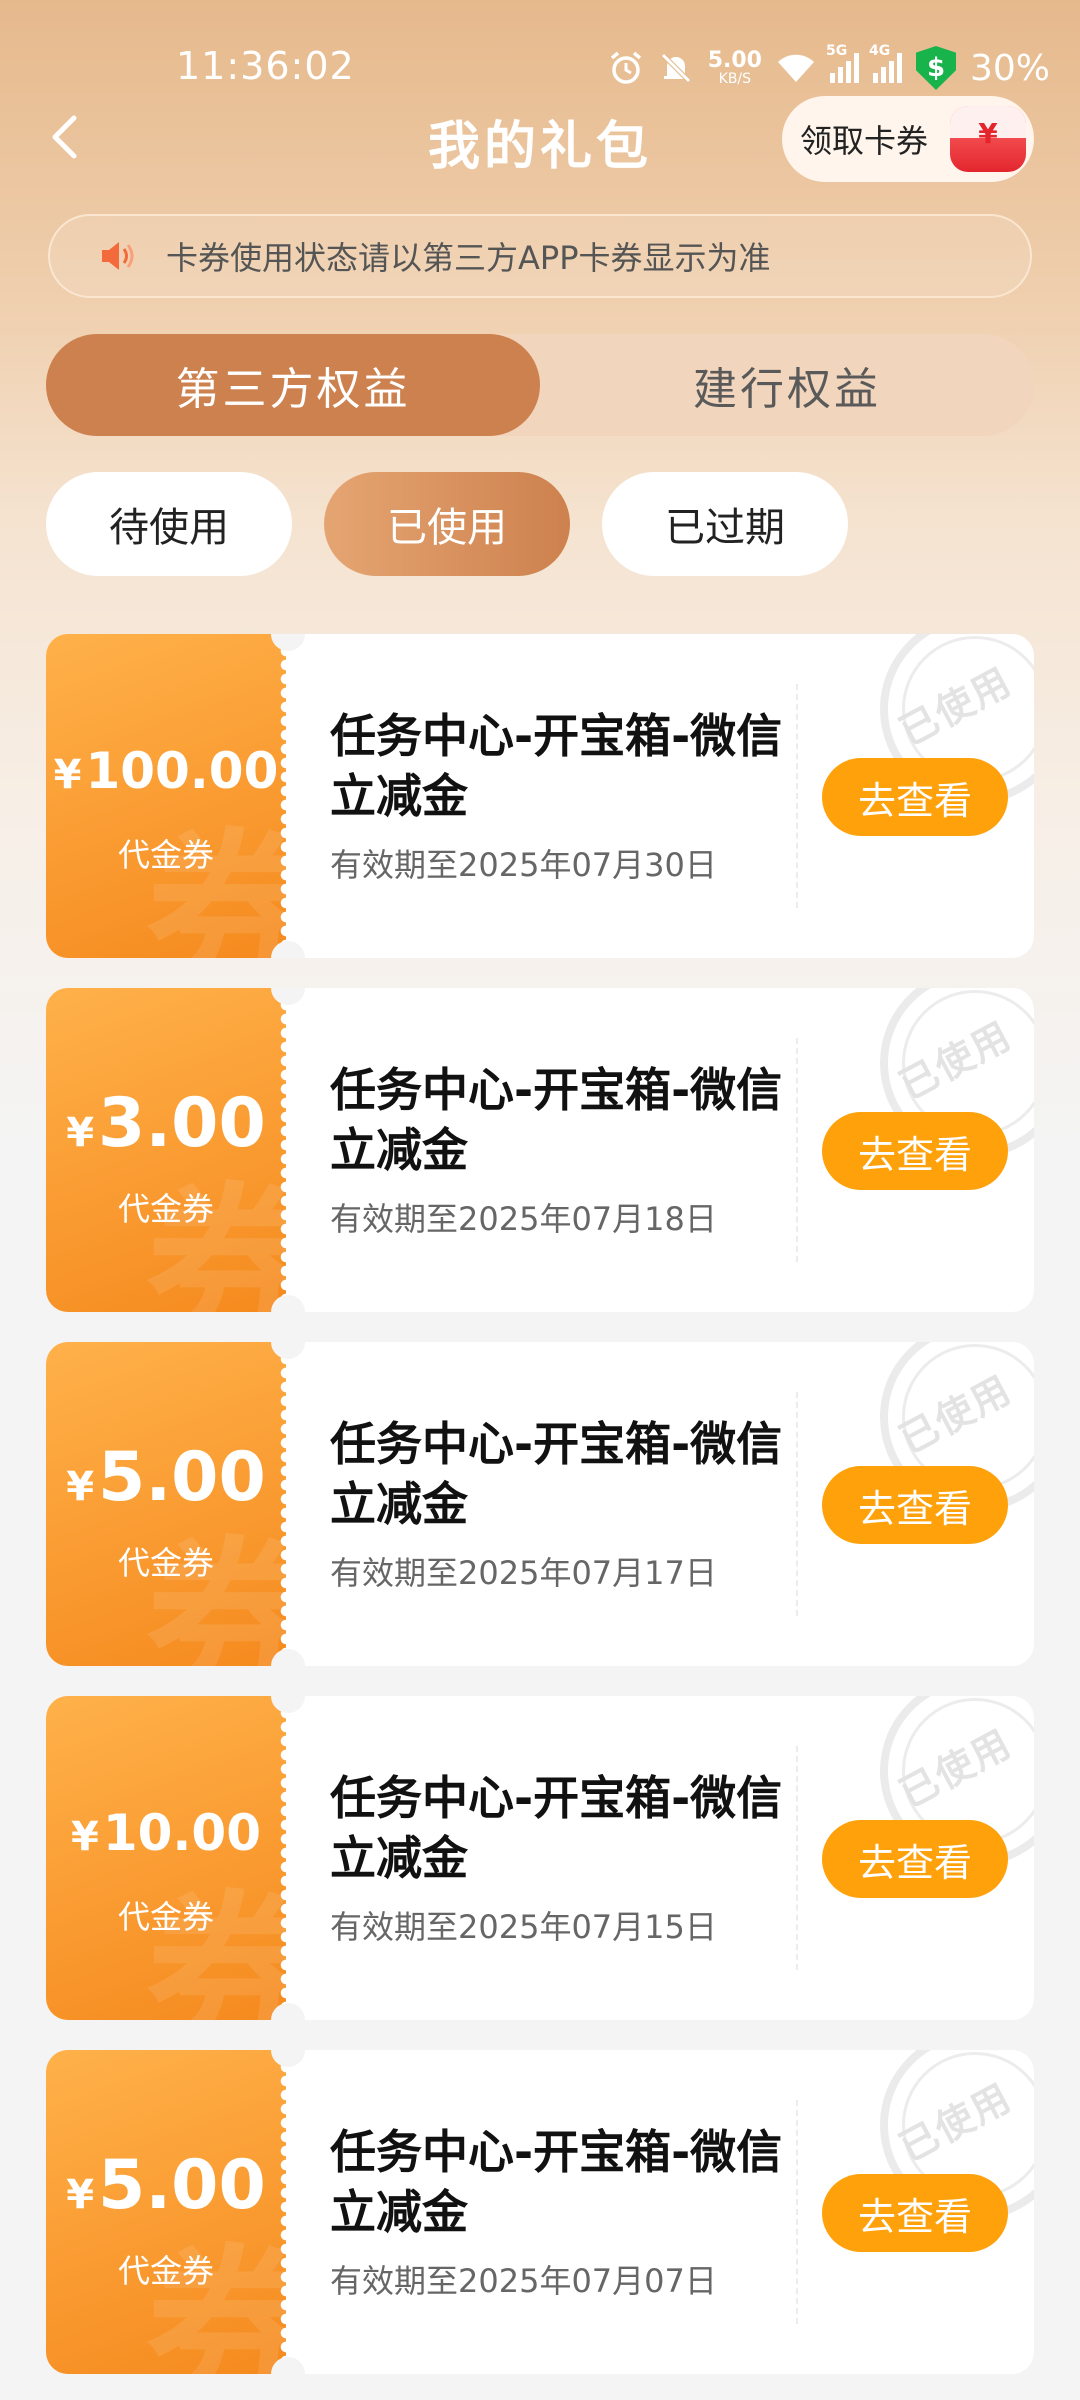 Image resolution: width=1080 pixels, height=2400 pixels. What do you see at coordinates (468, 258) in the screenshot?
I see `notice-text: 卡券使用状态请以第三方APP卡券显示为准` at bounding box center [468, 258].